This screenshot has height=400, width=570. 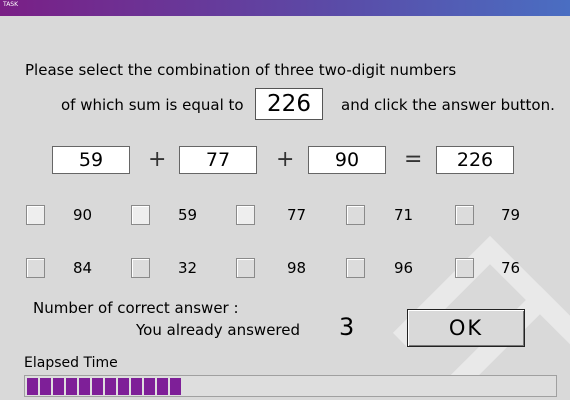 What do you see at coordinates (11, 4) in the screenshot?
I see `window-title: TASK` at bounding box center [11, 4].